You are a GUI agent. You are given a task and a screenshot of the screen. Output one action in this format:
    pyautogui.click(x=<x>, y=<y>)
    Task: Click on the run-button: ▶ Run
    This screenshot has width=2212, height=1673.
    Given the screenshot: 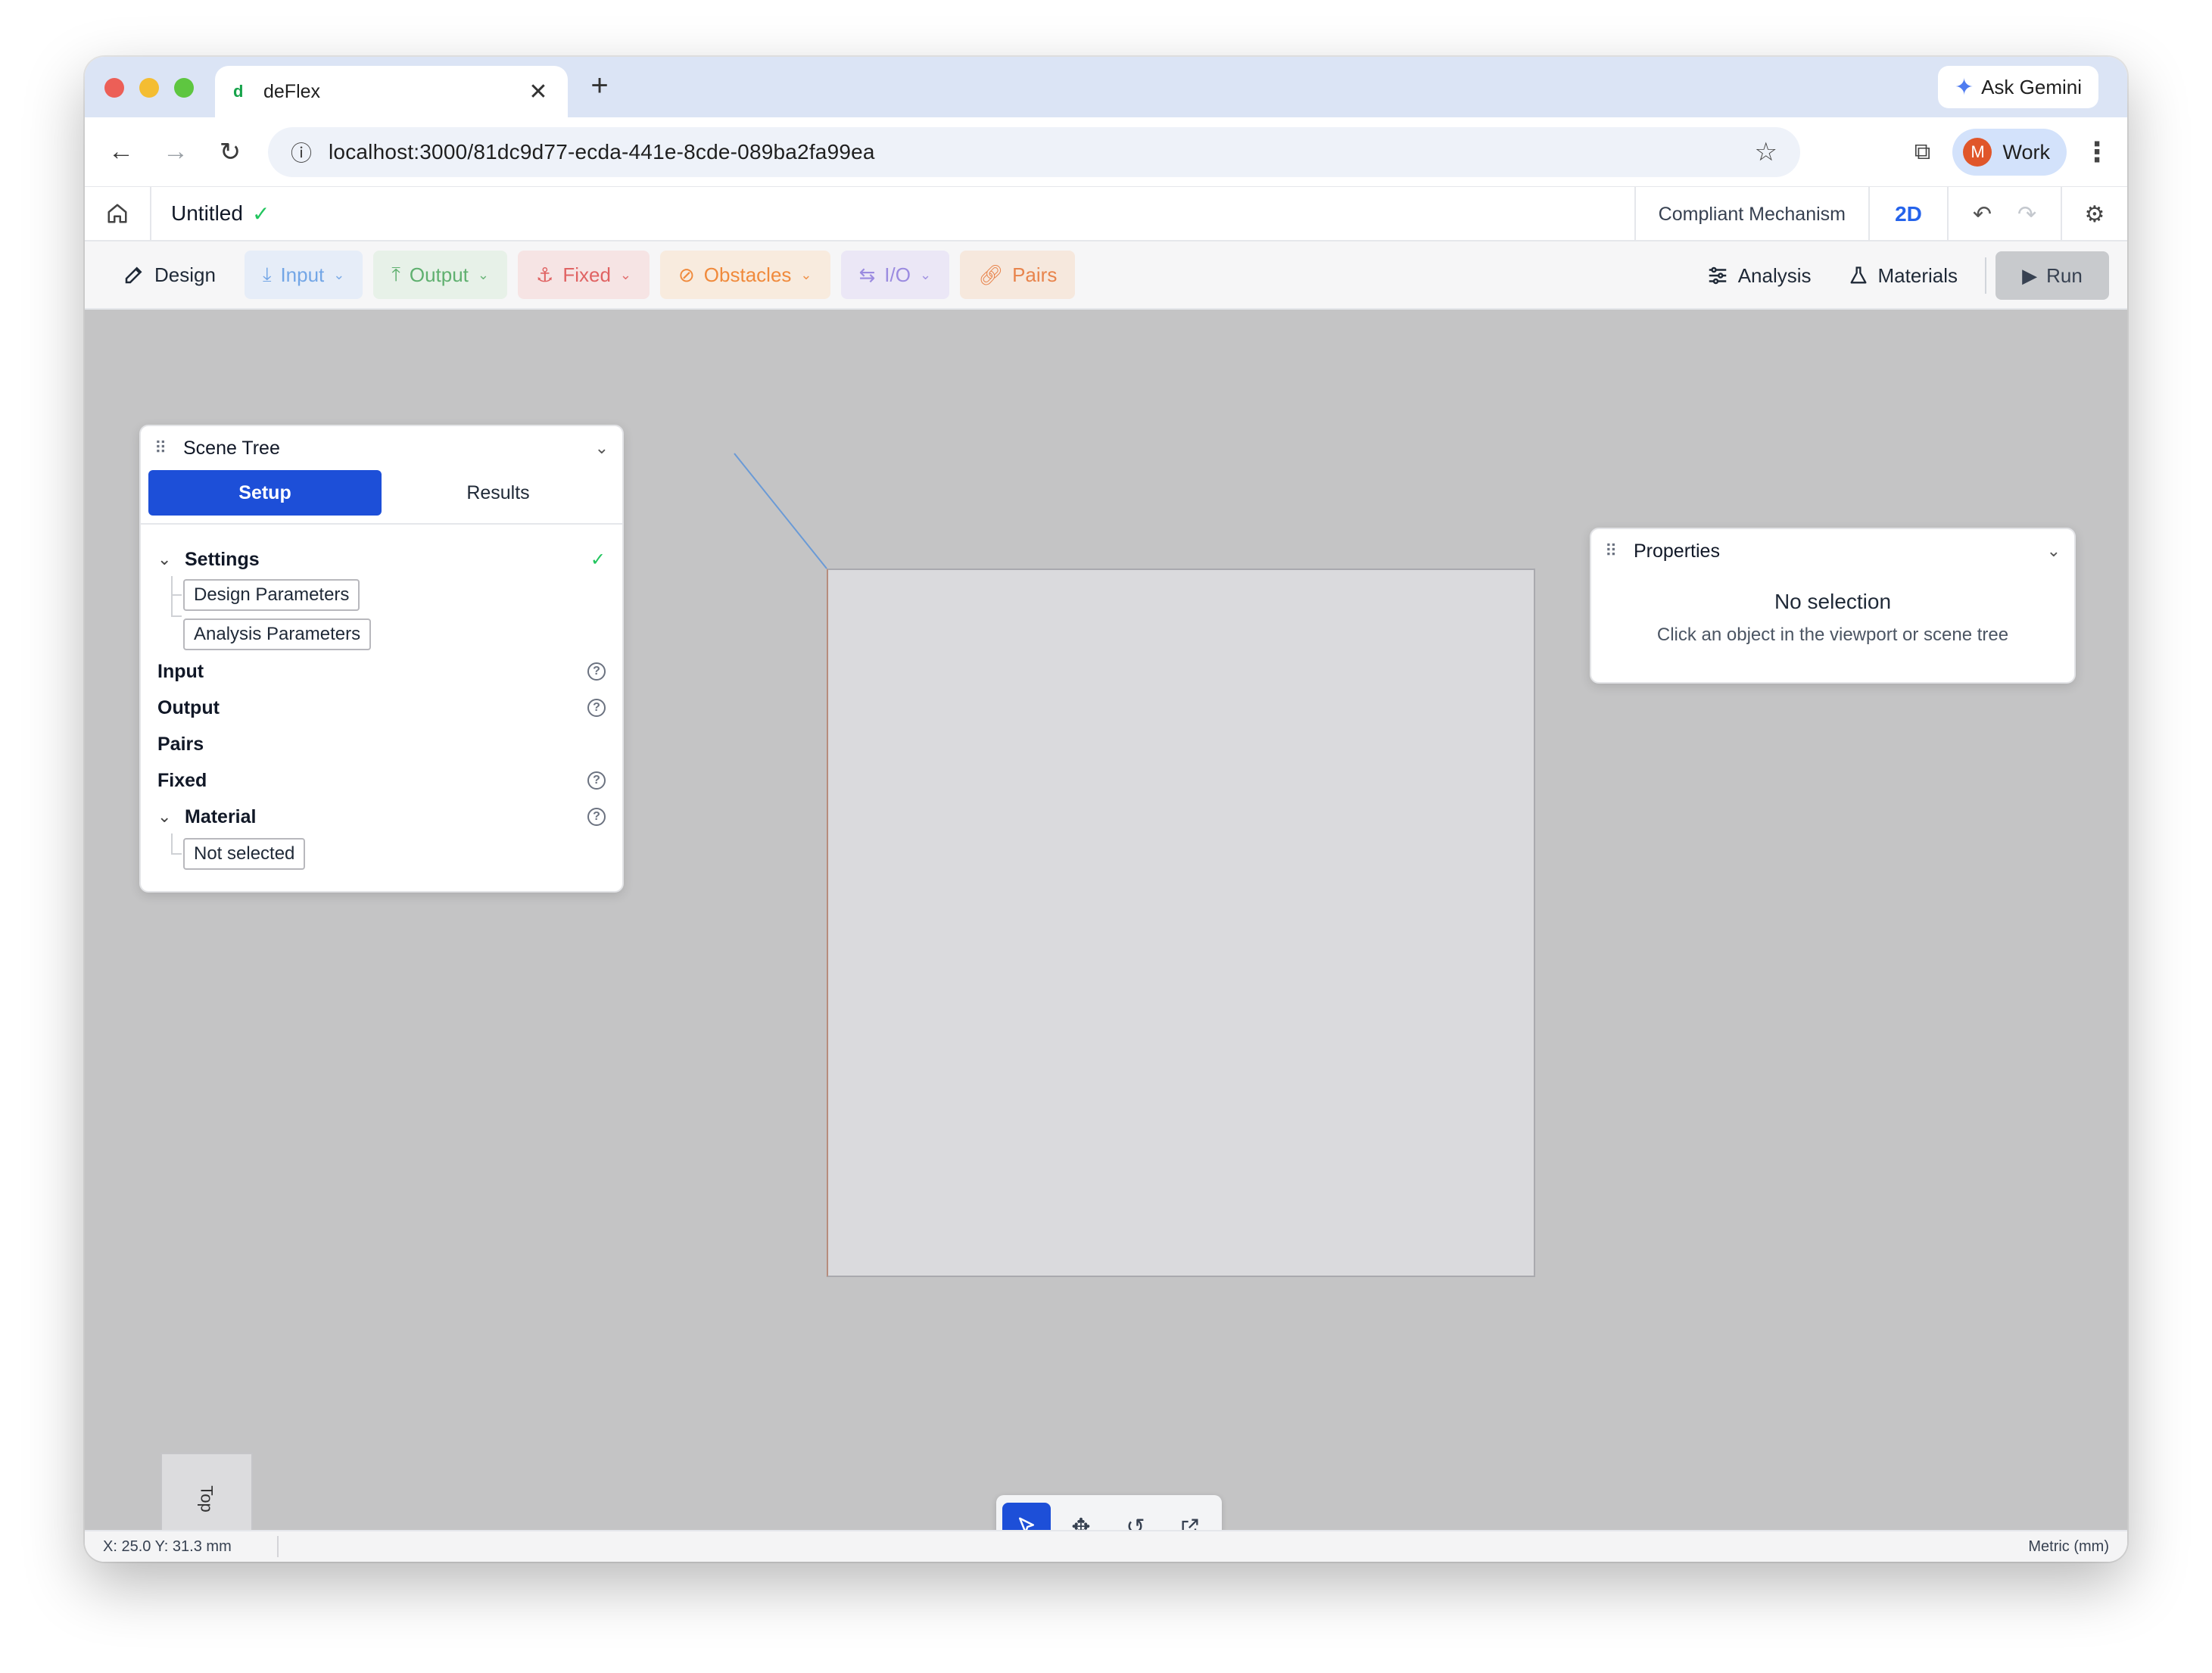 What is the action you would take?
    pyautogui.click(x=2052, y=275)
    